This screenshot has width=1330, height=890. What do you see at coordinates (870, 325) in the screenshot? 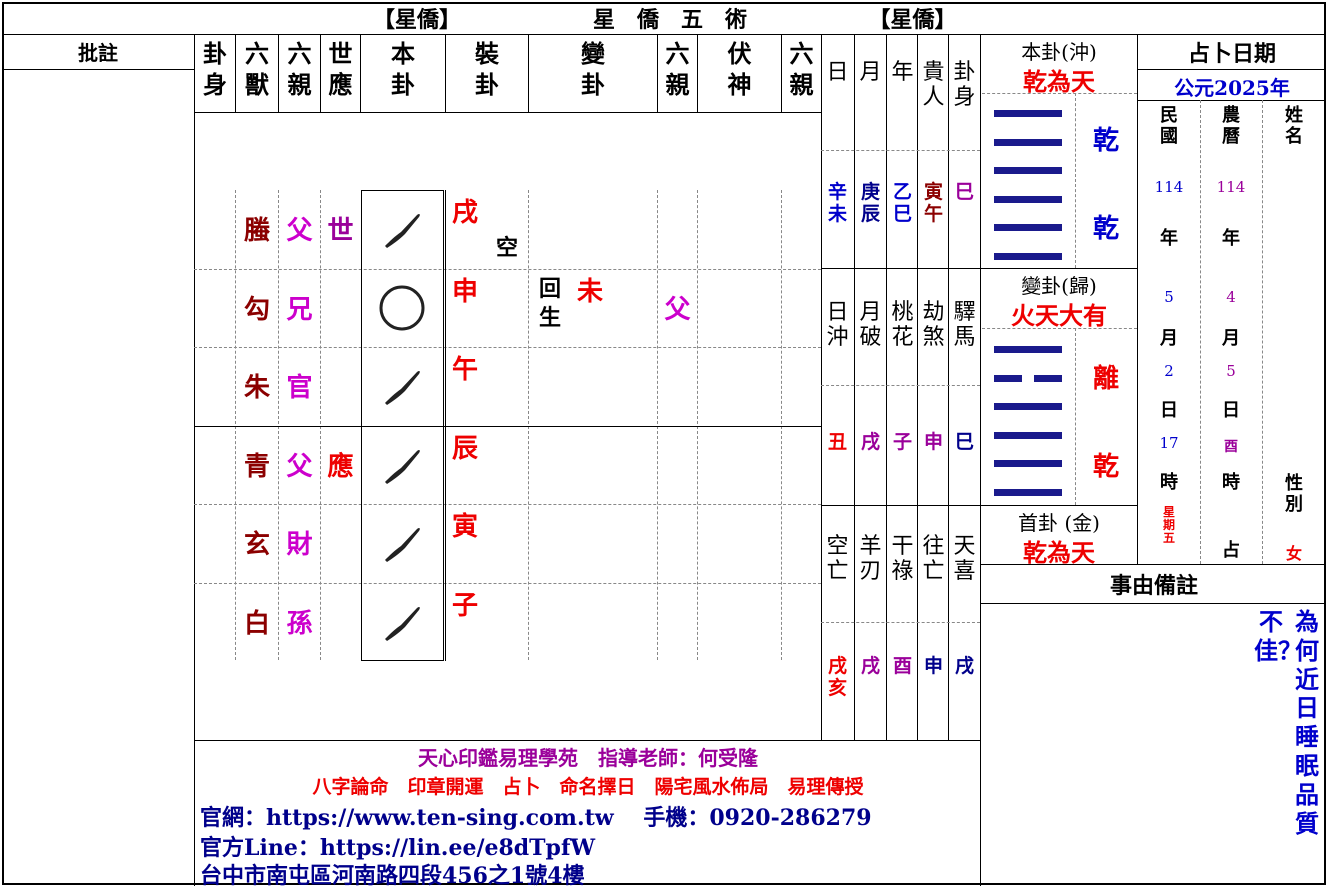
I see `shensha-headers-1-1: 月 破` at bounding box center [870, 325].